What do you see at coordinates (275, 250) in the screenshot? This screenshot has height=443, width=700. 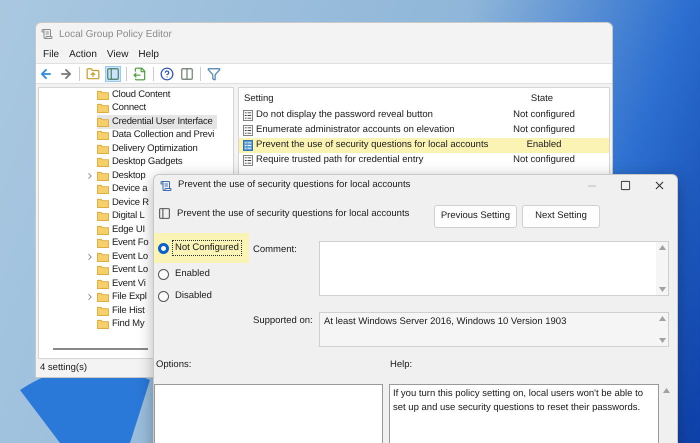 I see `field-label: Comment:` at bounding box center [275, 250].